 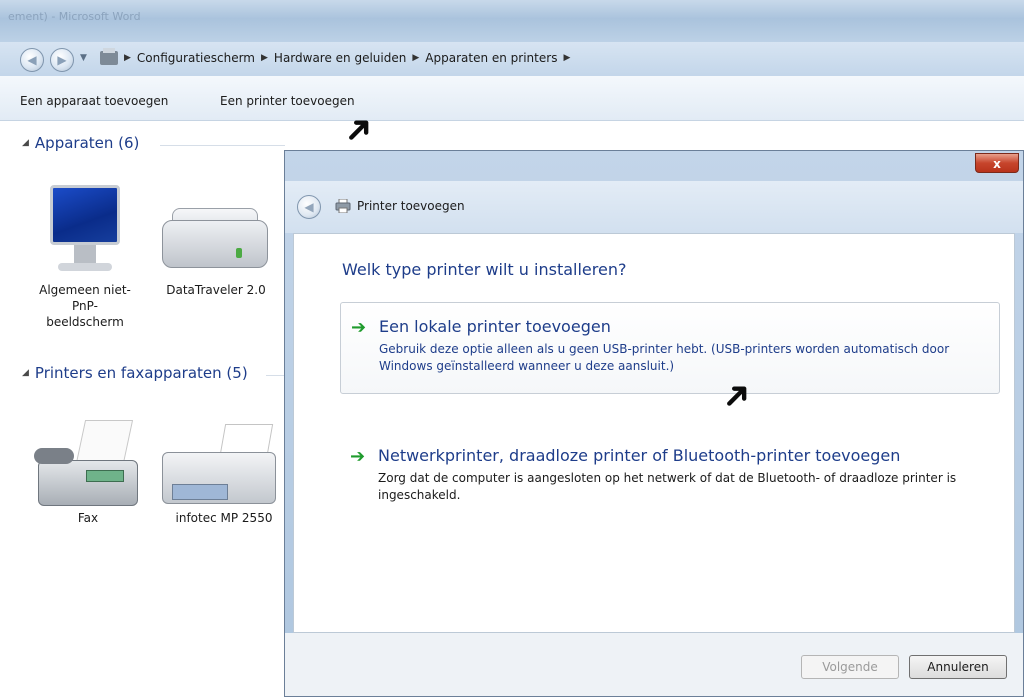 What do you see at coordinates (88, 518) in the screenshot?
I see `device-label-fax: Fax` at bounding box center [88, 518].